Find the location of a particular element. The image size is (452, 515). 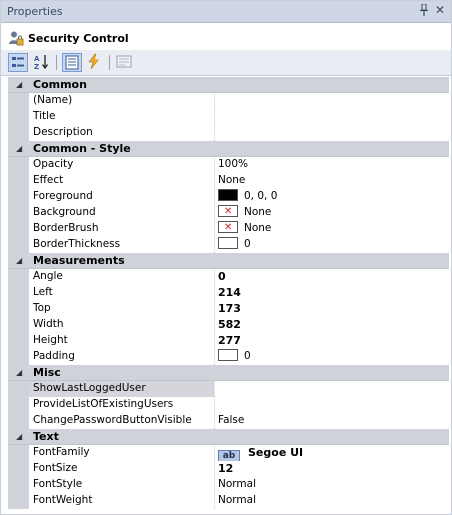

property-row-fontsize: FontSize 12 is located at coordinates (228, 469).